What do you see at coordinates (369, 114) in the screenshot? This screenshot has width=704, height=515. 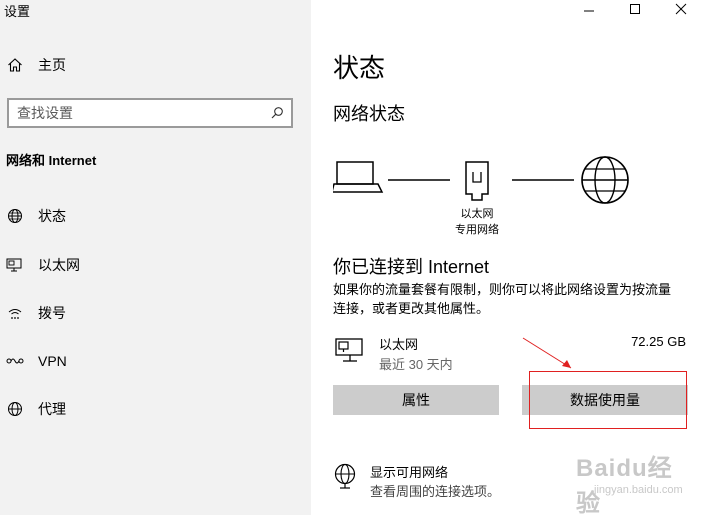 I see `network-status-heading: 网络状态` at bounding box center [369, 114].